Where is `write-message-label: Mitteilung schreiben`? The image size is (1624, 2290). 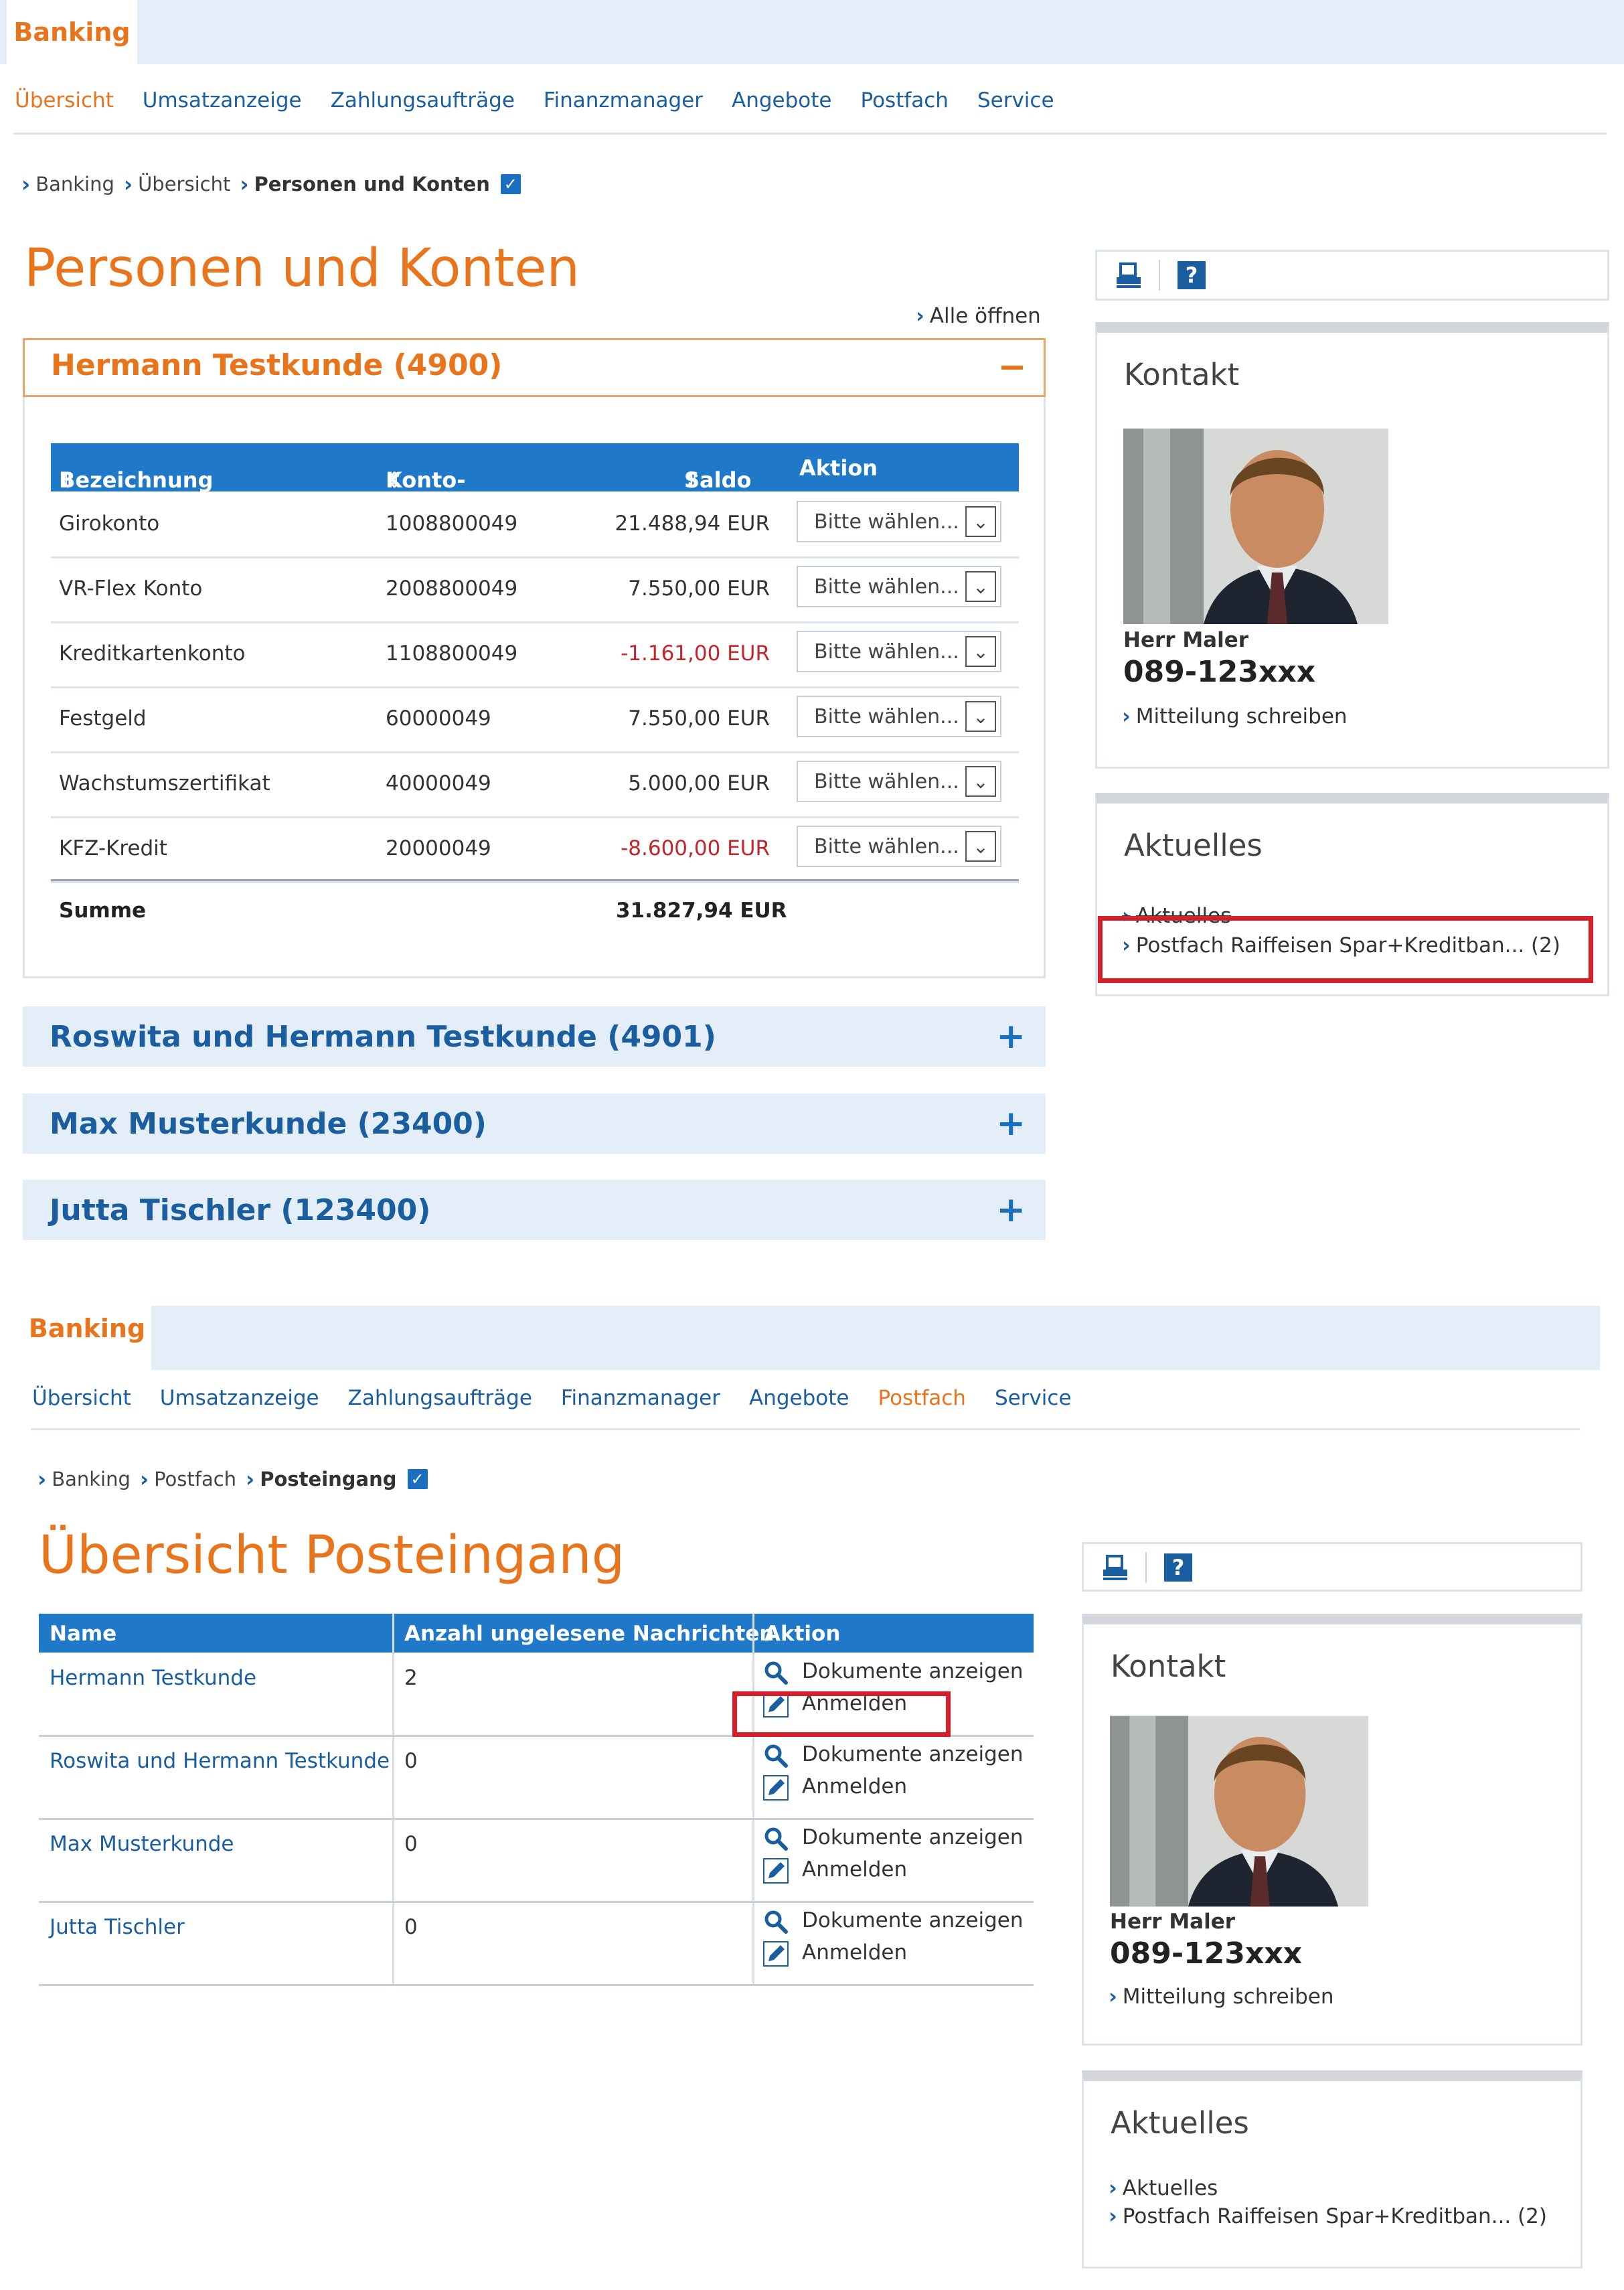
write-message-label: Mitteilung schreiben is located at coordinates (1241, 716).